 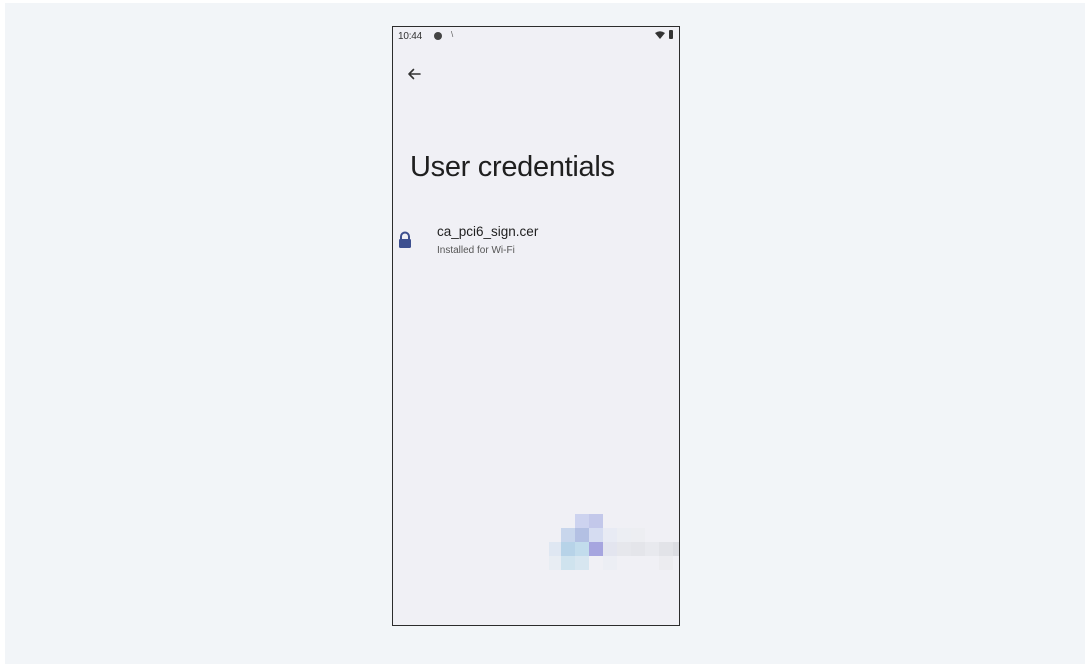 What do you see at coordinates (671, 34) in the screenshot?
I see `battery-icon` at bounding box center [671, 34].